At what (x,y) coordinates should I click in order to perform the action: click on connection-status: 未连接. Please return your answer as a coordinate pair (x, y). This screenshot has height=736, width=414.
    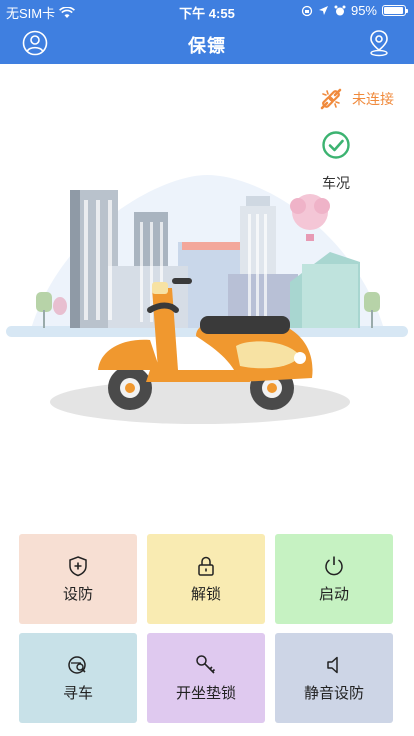
    Looking at the image, I should click on (356, 99).